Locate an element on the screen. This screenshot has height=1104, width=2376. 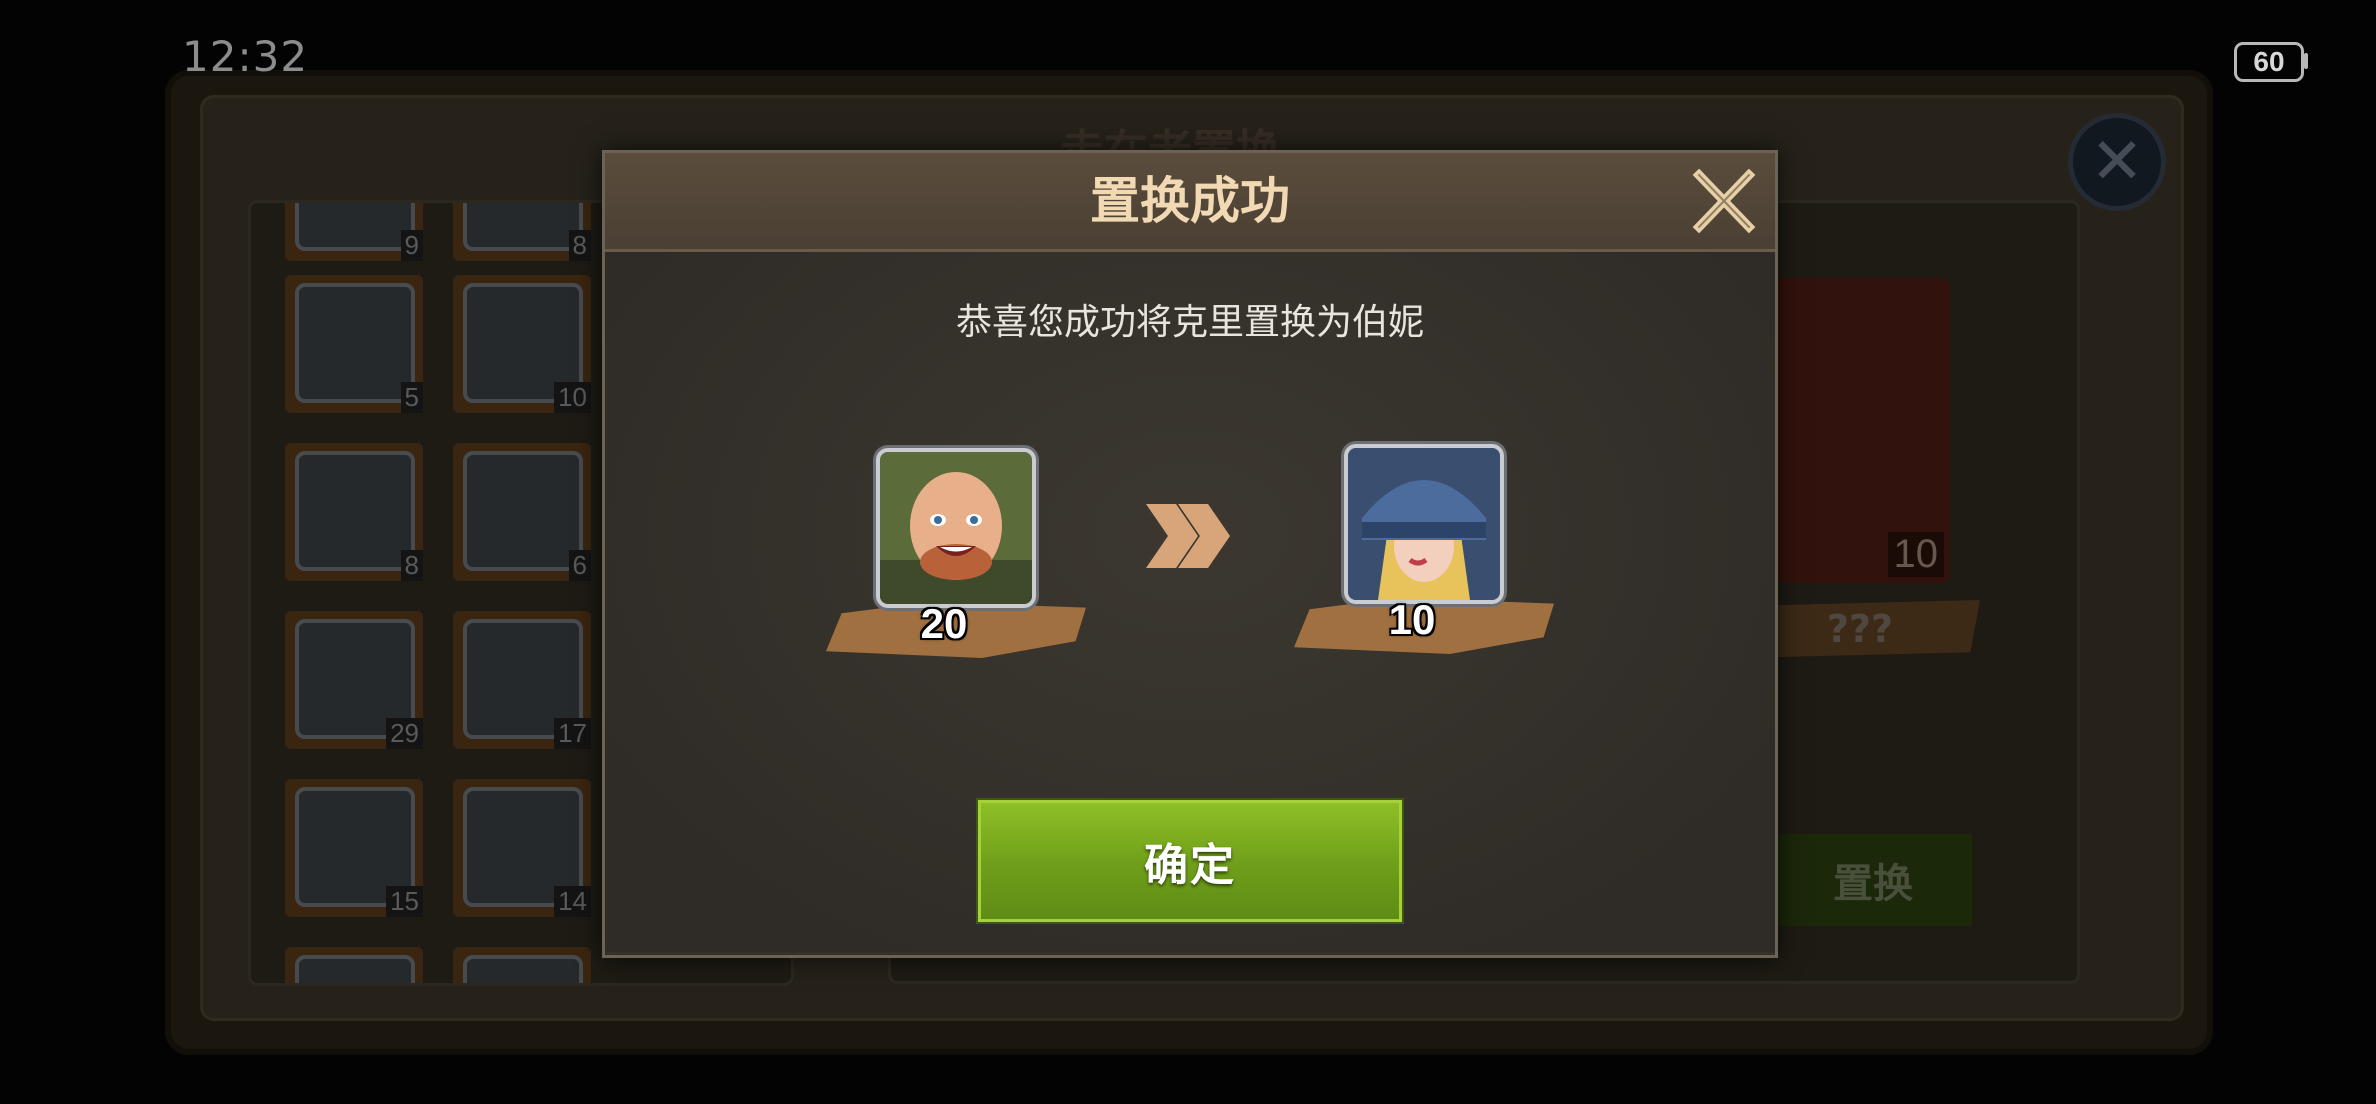
helmet-woman-portrait-icon is located at coordinates (1424, 524).